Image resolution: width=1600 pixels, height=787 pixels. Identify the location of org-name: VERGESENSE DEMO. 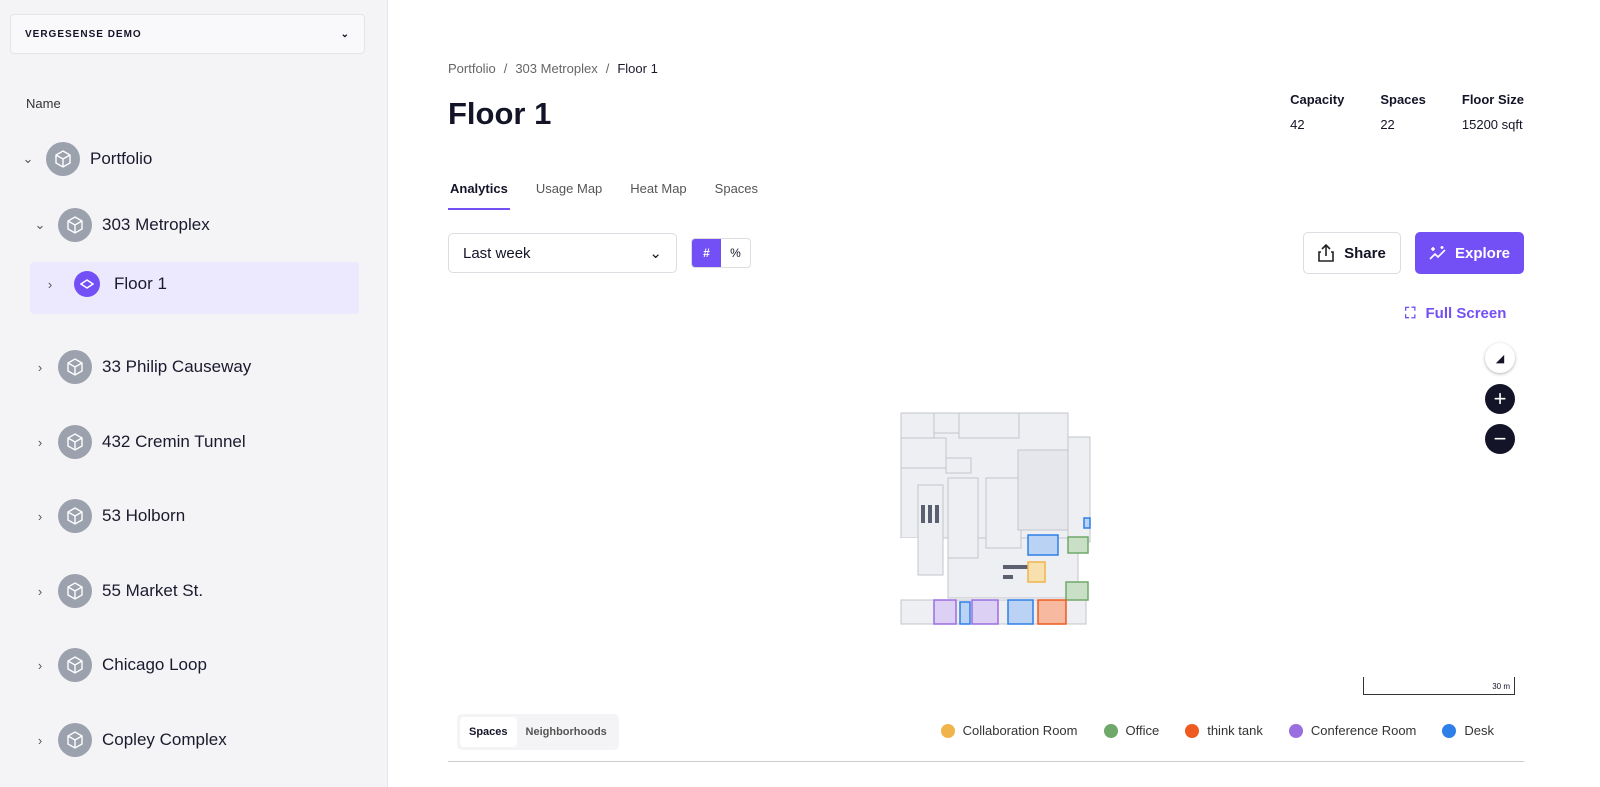
(83, 34).